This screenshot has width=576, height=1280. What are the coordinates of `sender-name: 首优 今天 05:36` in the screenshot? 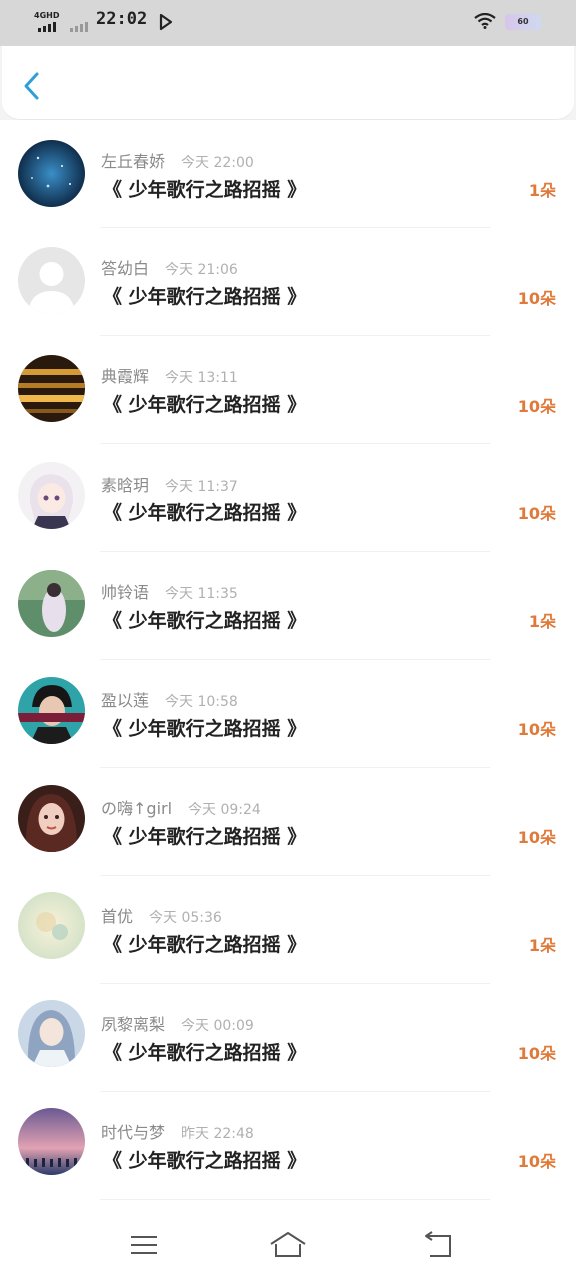 It's located at (161, 916).